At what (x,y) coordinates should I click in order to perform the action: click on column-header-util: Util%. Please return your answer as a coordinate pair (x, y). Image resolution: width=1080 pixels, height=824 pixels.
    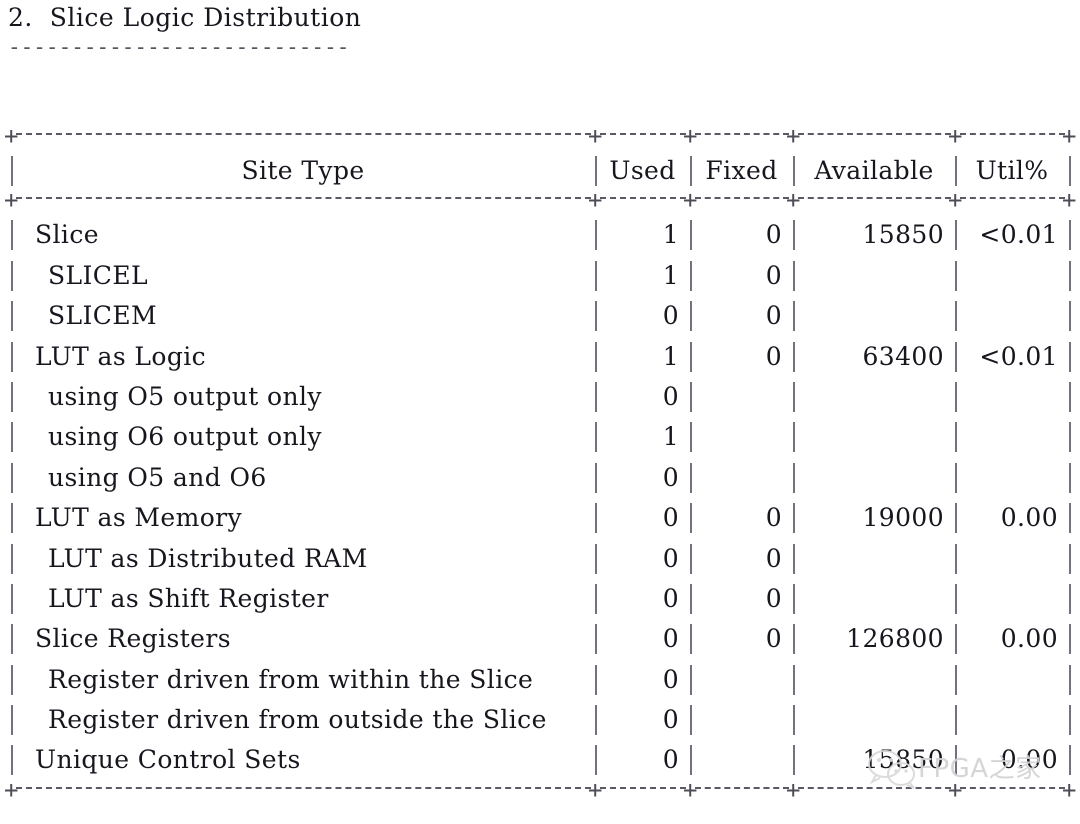
    Looking at the image, I should click on (1012, 170).